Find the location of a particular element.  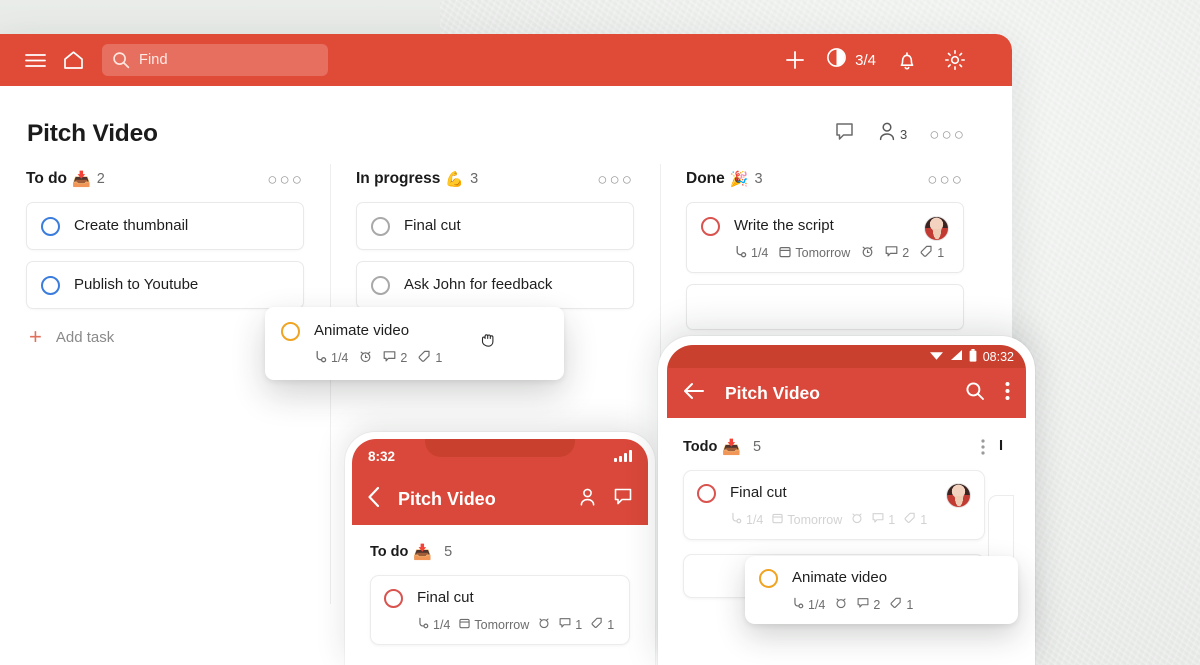

flexed-biceps-emoji-icon: 💪 is located at coordinates (455, 179).